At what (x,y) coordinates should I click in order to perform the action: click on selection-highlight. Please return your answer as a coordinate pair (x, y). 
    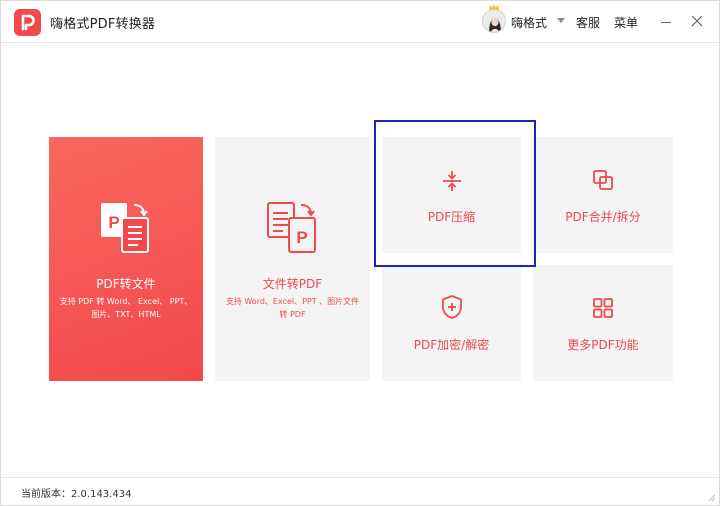
    Looking at the image, I should click on (455, 193).